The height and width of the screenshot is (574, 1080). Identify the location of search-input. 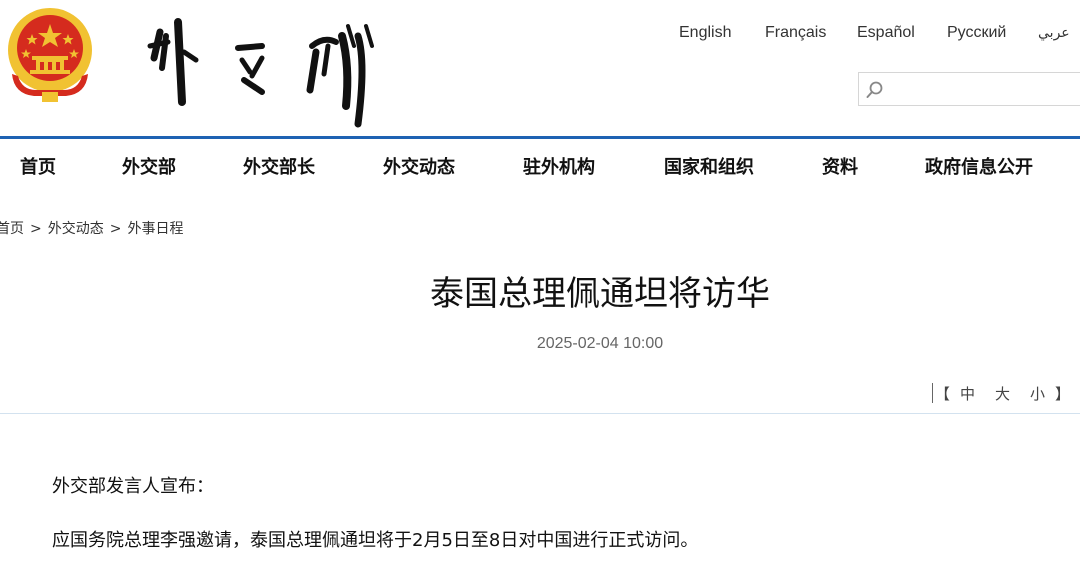
(984, 90).